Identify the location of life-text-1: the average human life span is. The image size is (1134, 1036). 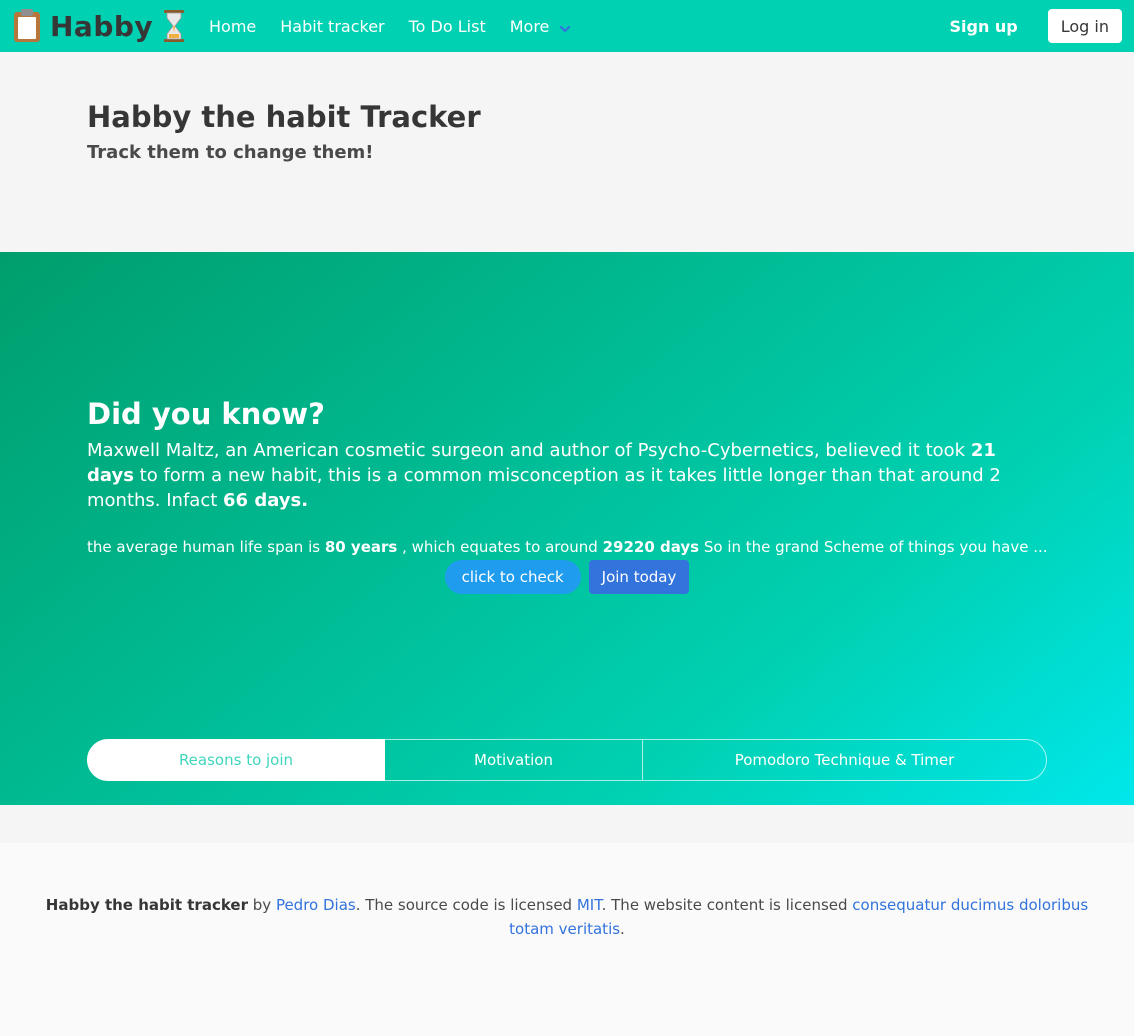
(206, 547).